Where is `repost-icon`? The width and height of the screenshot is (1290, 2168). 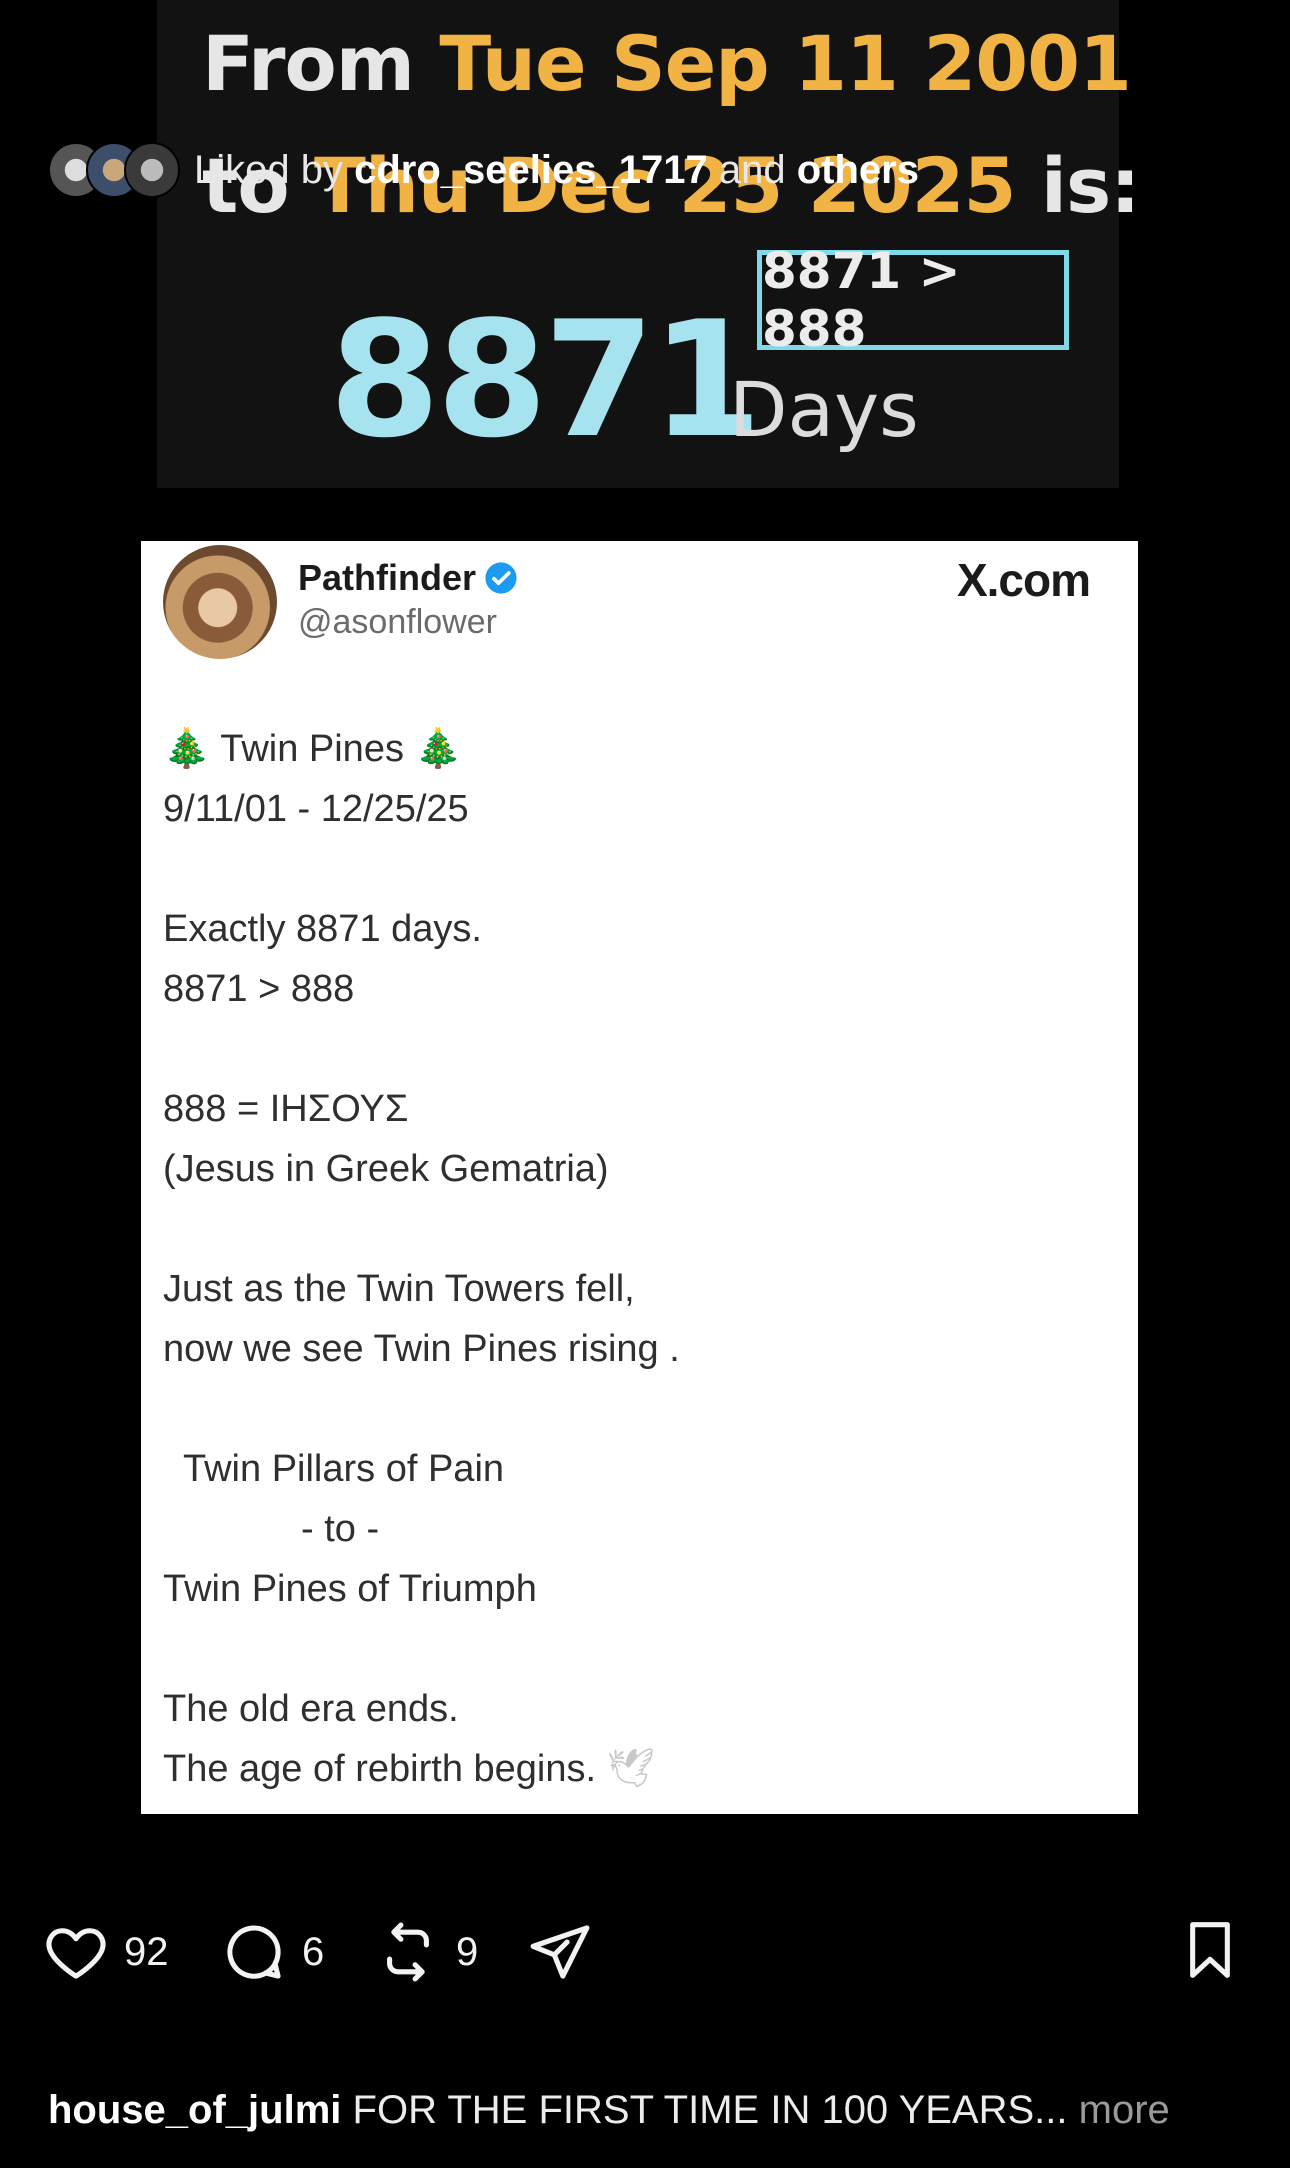 repost-icon is located at coordinates (408, 1952).